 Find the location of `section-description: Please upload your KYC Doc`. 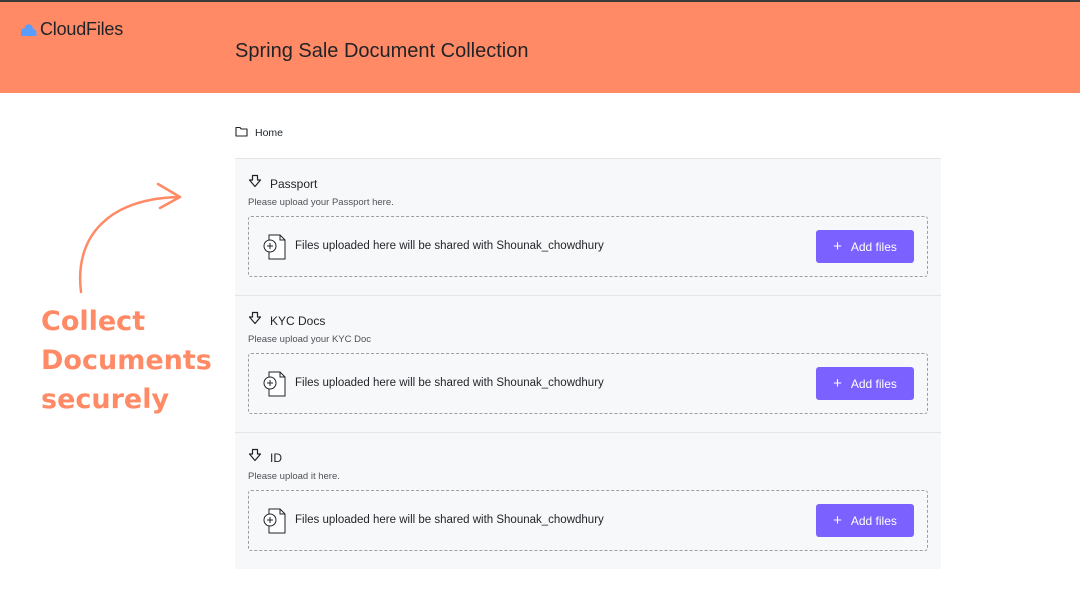

section-description: Please upload your KYC Doc is located at coordinates (310, 339).